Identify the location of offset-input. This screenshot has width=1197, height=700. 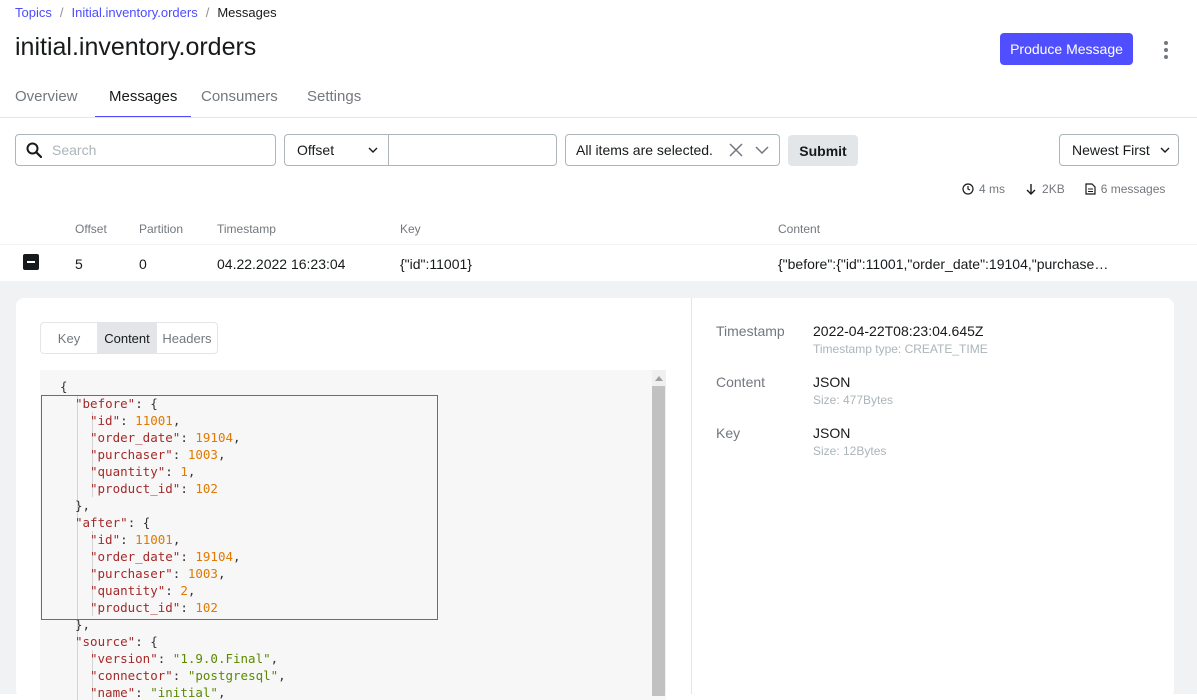
(472, 150).